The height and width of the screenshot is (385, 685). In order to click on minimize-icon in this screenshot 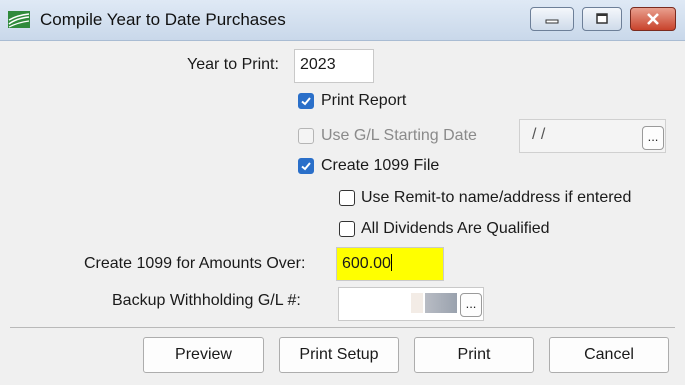, I will do `click(552, 19)`.